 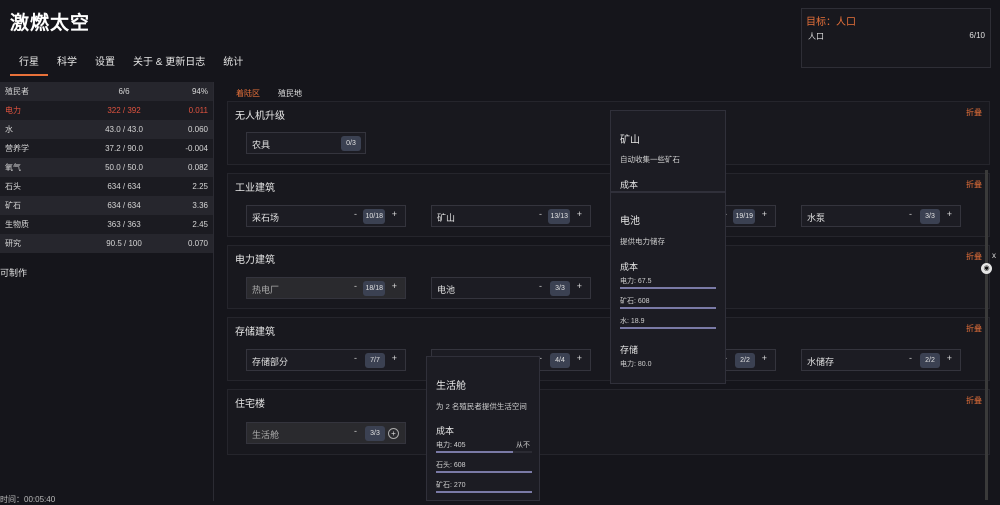 What do you see at coordinates (233, 63) in the screenshot?
I see `tab-statistics: 统计` at bounding box center [233, 63].